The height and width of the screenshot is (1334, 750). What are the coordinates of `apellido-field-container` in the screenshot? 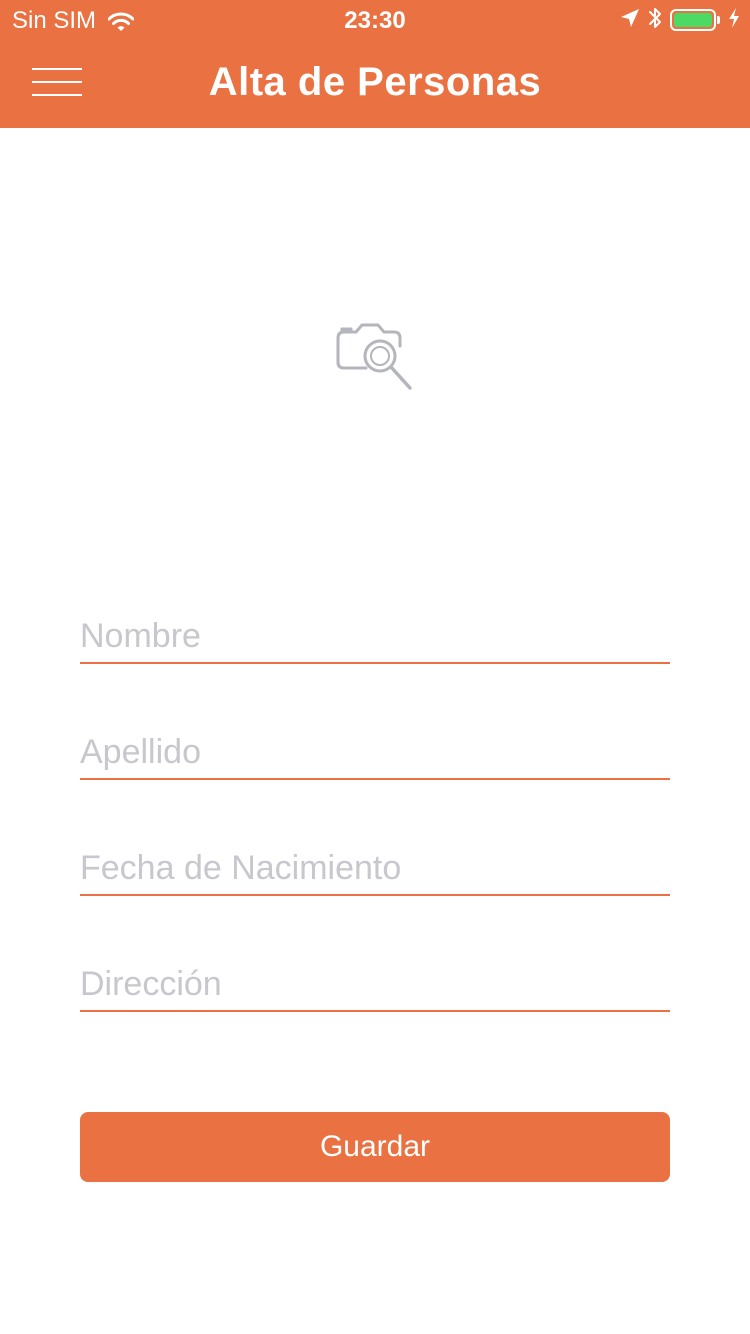 It's located at (375, 748).